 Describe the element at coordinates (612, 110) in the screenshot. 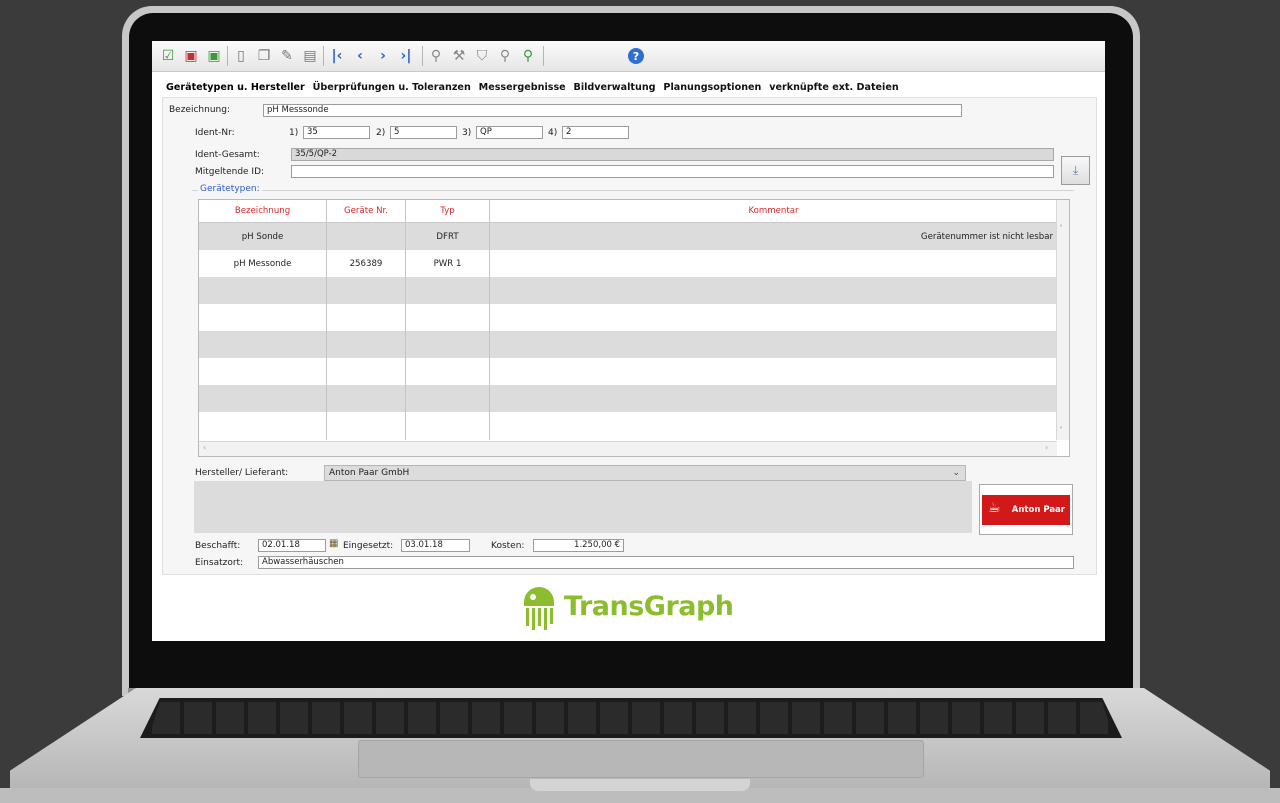

I see `bezeichnung-input: pH Messsonde` at that location.